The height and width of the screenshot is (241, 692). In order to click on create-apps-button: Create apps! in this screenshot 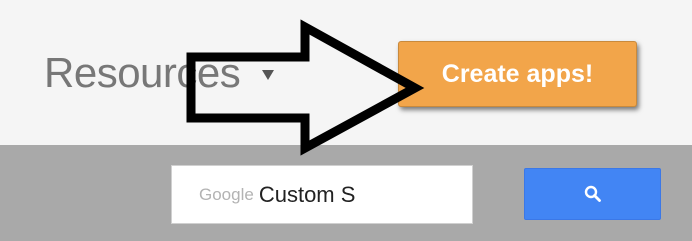, I will do `click(517, 74)`.